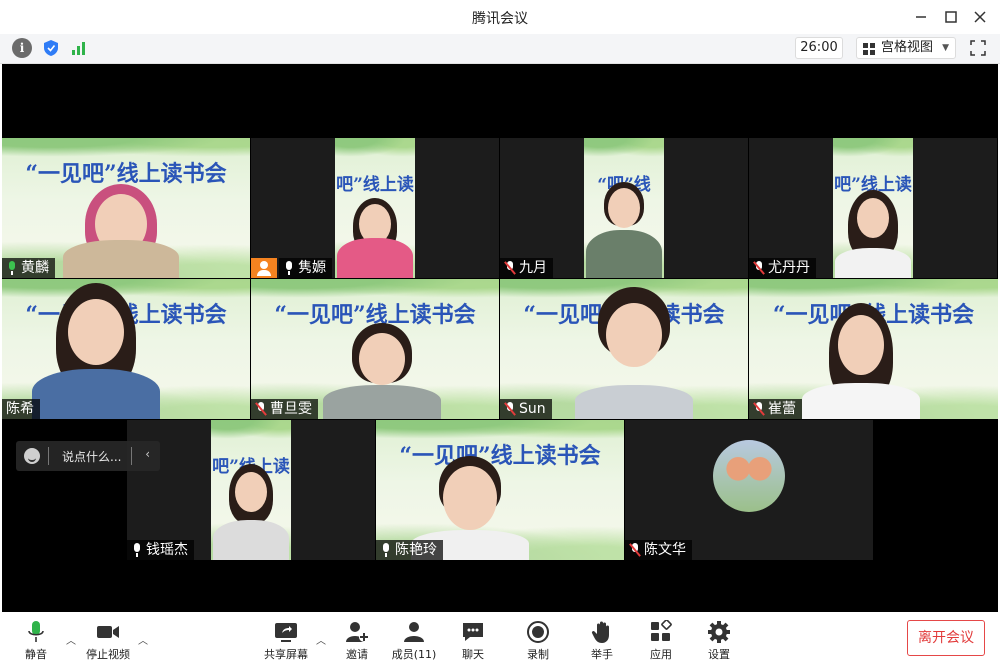 This screenshot has width=1000, height=667. What do you see at coordinates (414, 632) in the screenshot?
I see `members-icon` at bounding box center [414, 632].